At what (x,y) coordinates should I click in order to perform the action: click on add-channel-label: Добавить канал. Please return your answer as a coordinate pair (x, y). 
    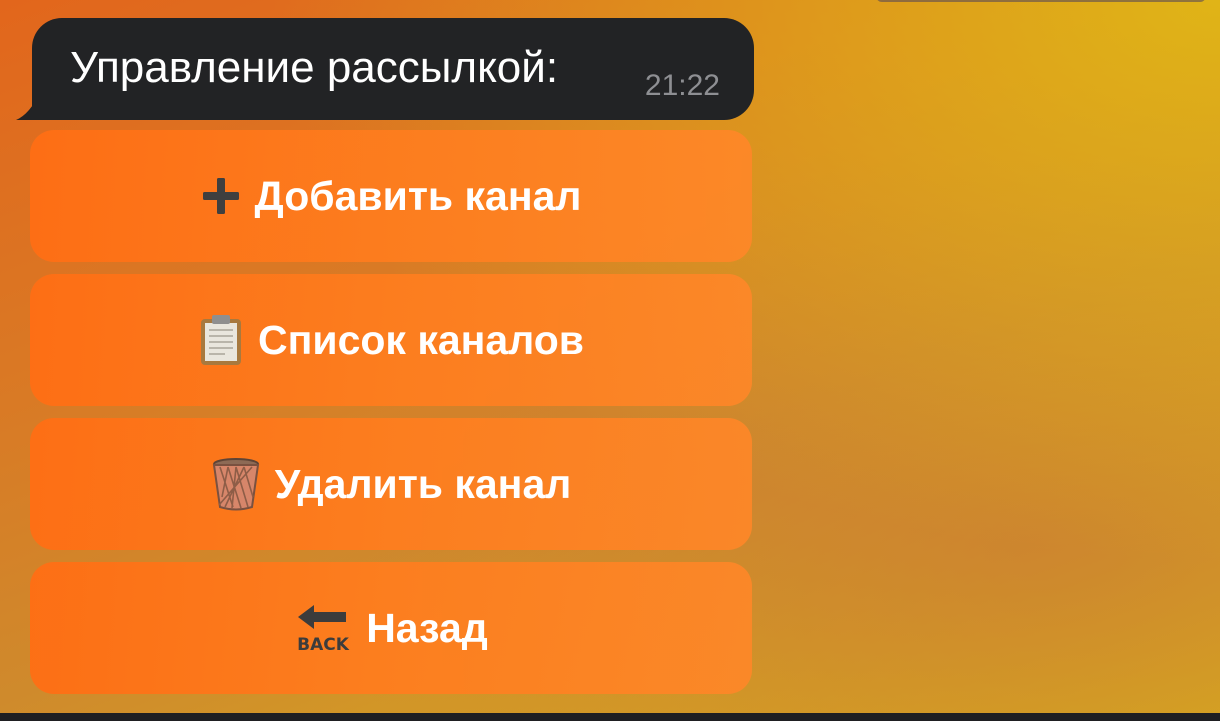
    Looking at the image, I should click on (418, 196).